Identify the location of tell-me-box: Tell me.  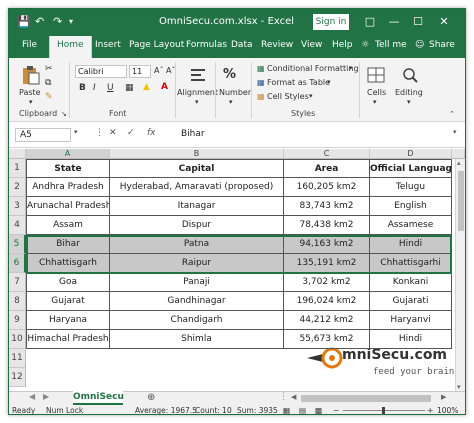
(391, 45).